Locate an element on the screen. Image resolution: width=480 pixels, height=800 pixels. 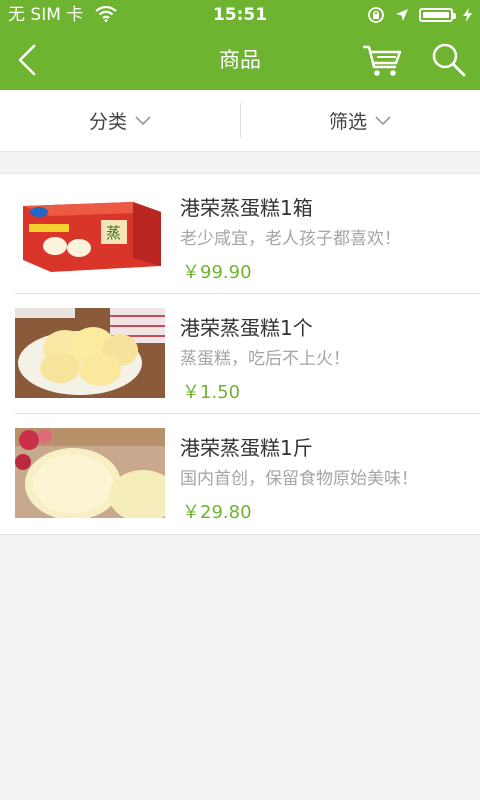
filter-bar: 分类 筛选 is located at coordinates (240, 121).